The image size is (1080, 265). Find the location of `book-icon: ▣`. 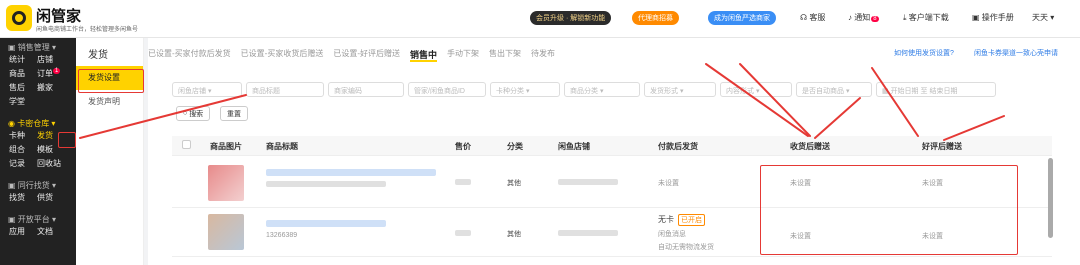

book-icon: ▣ is located at coordinates (977, 17).